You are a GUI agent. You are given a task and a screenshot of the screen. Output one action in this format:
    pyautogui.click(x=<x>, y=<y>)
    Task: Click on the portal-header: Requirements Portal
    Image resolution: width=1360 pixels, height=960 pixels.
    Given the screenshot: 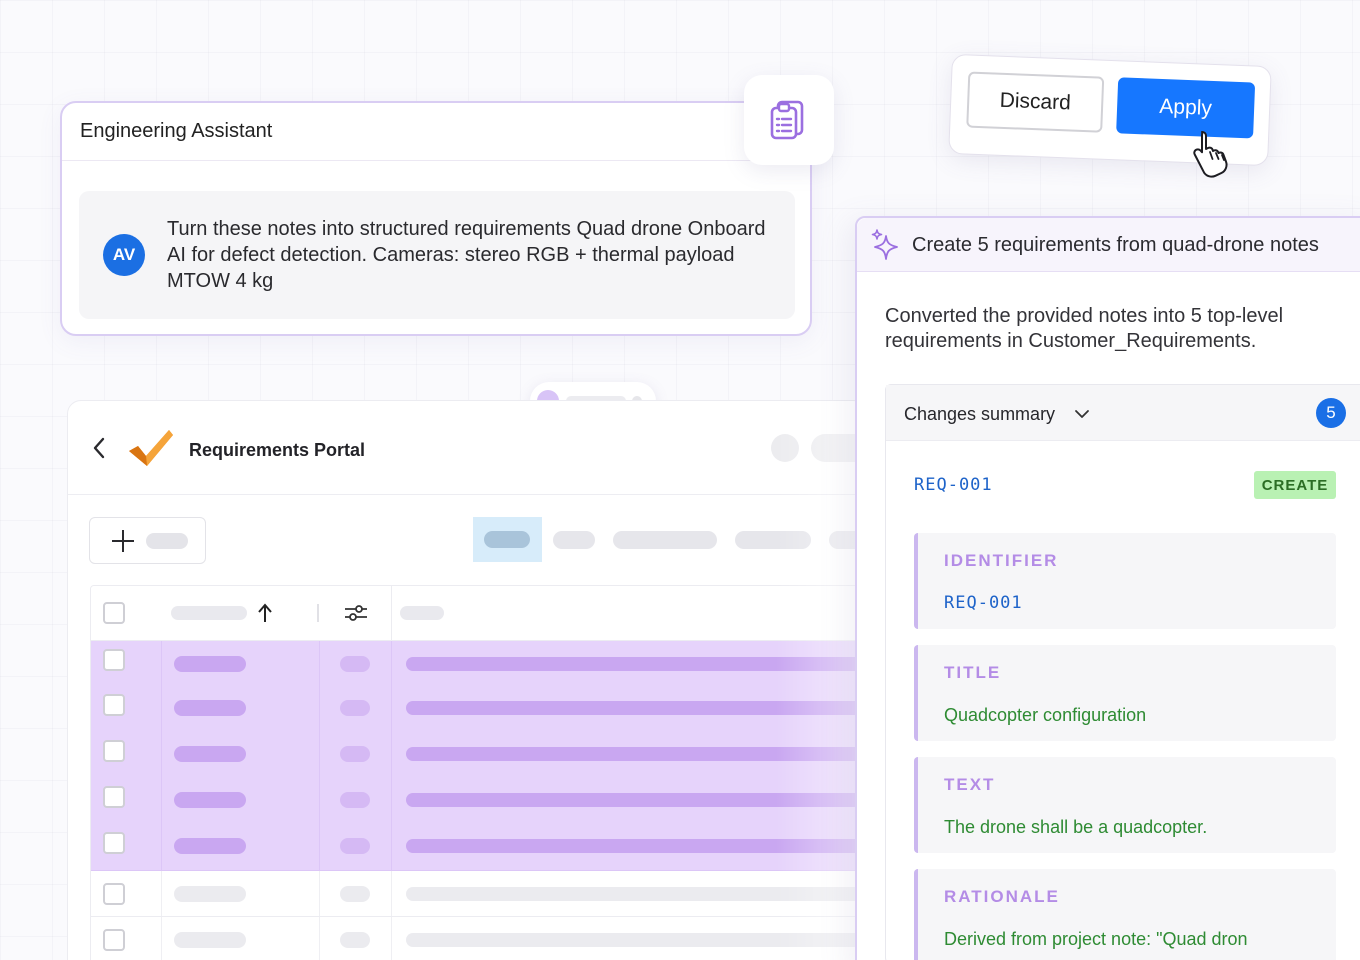 What is the action you would take?
    pyautogui.click(x=467, y=448)
    